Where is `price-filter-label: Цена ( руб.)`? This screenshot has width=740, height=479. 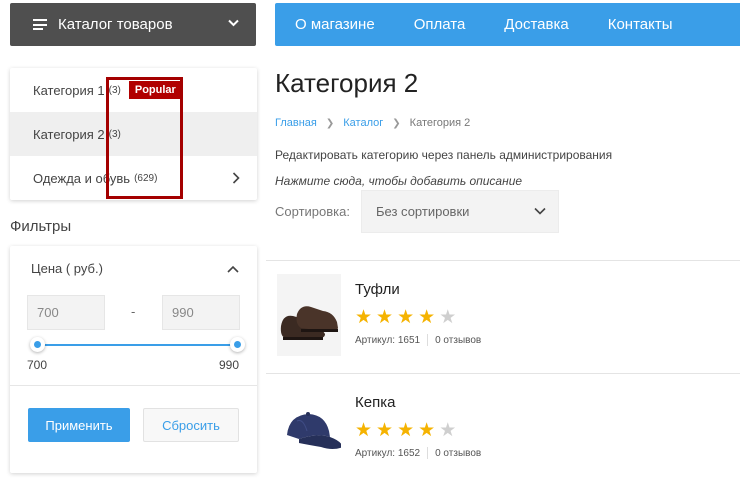 price-filter-label: Цена ( руб.) is located at coordinates (67, 268).